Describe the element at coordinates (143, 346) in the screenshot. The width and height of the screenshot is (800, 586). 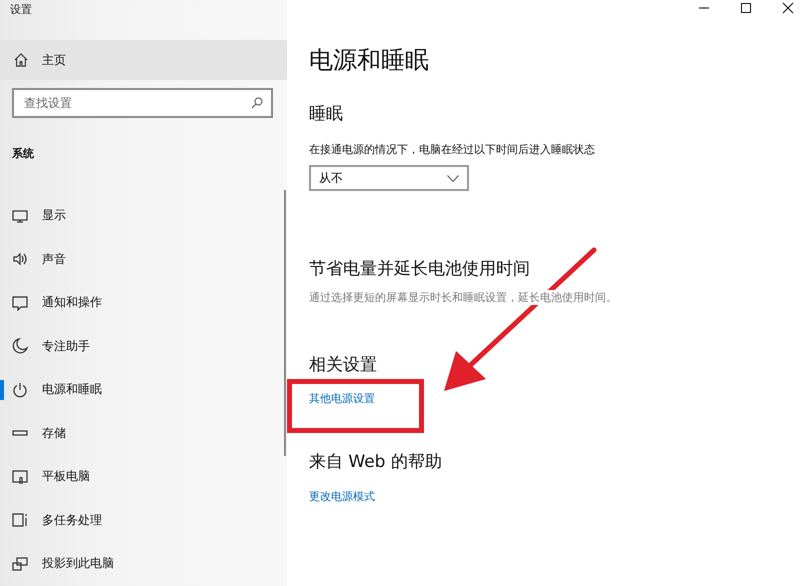
I see `nav-item: 专注助手` at that location.